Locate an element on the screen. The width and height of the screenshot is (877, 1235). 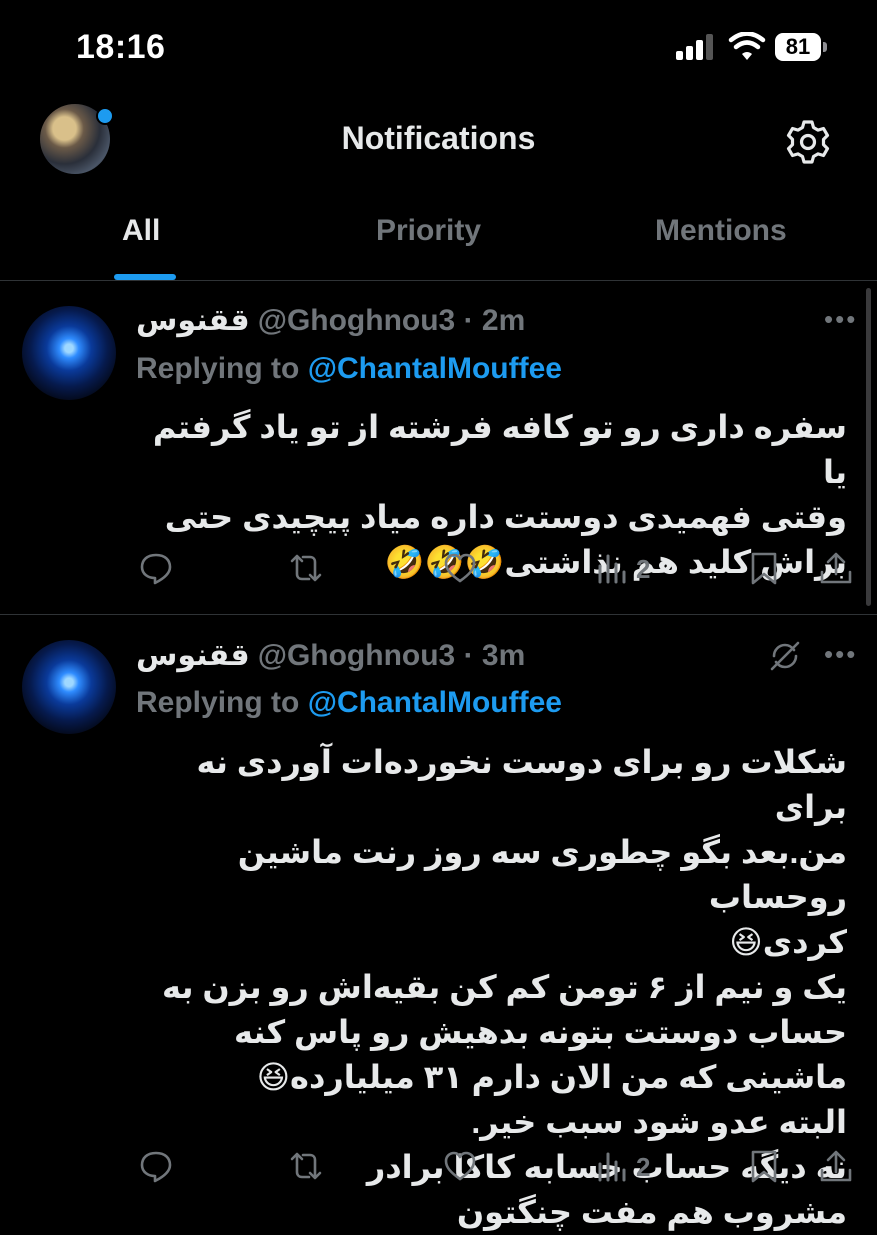
battery-level: 81 is located at coordinates (798, 46).